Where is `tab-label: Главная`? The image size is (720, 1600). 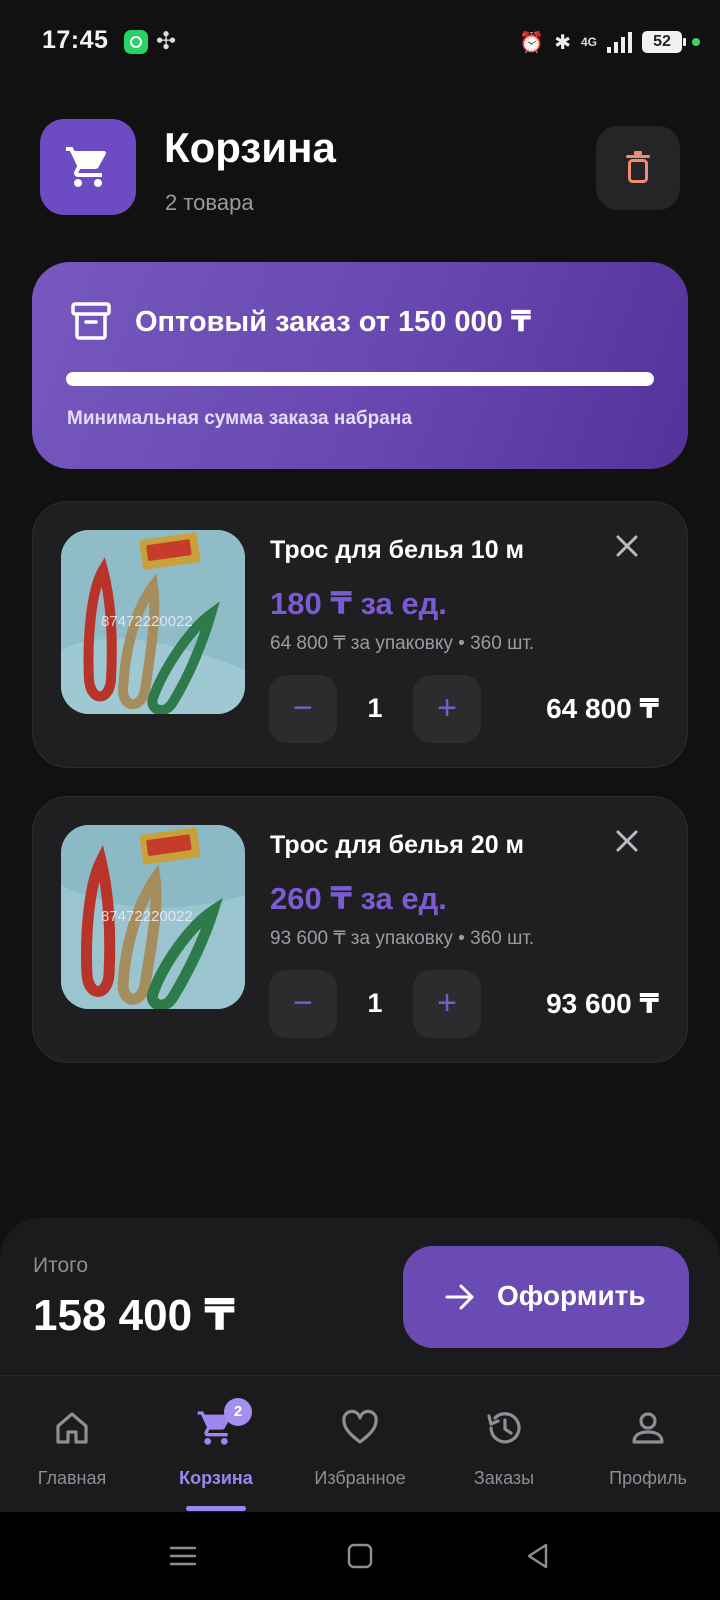 tab-label: Главная is located at coordinates (72, 1478).